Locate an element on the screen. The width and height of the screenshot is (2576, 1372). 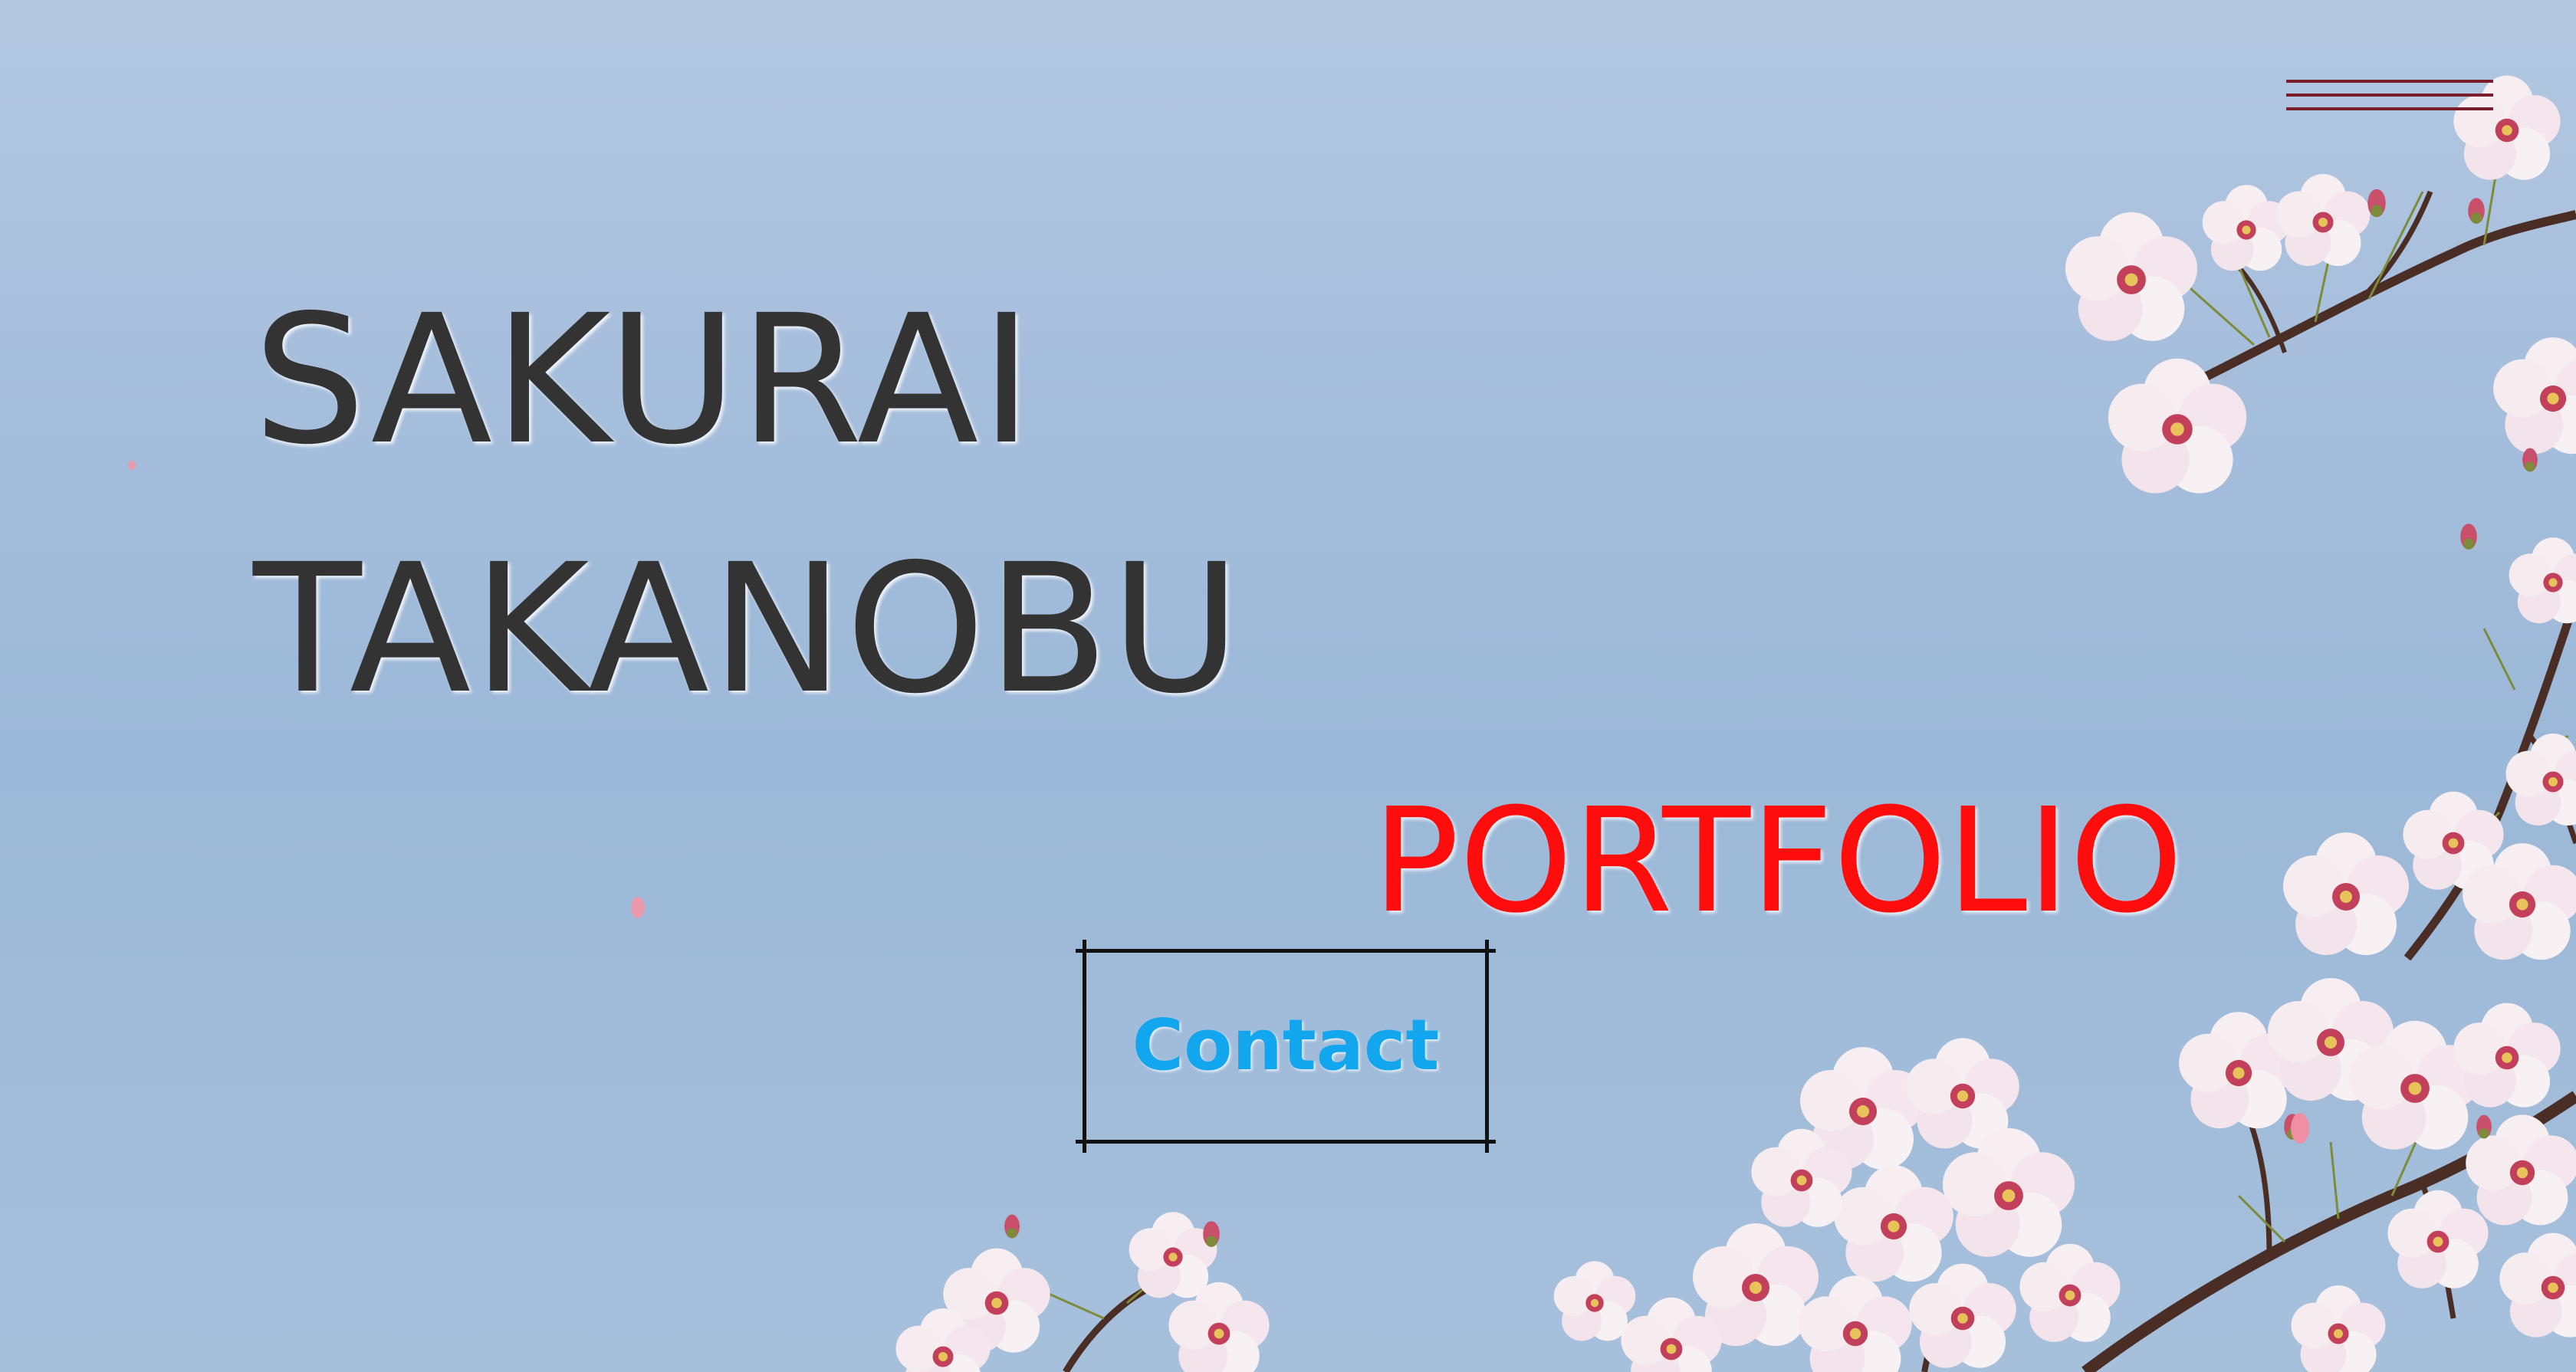
contact-button: Contact is located at coordinates (1286, 1046).